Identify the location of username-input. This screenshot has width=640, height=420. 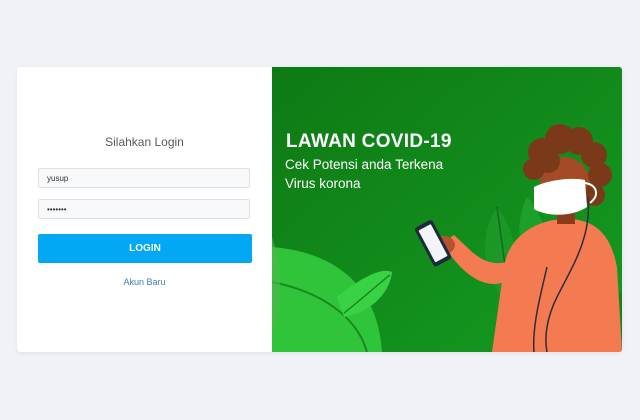
(144, 178).